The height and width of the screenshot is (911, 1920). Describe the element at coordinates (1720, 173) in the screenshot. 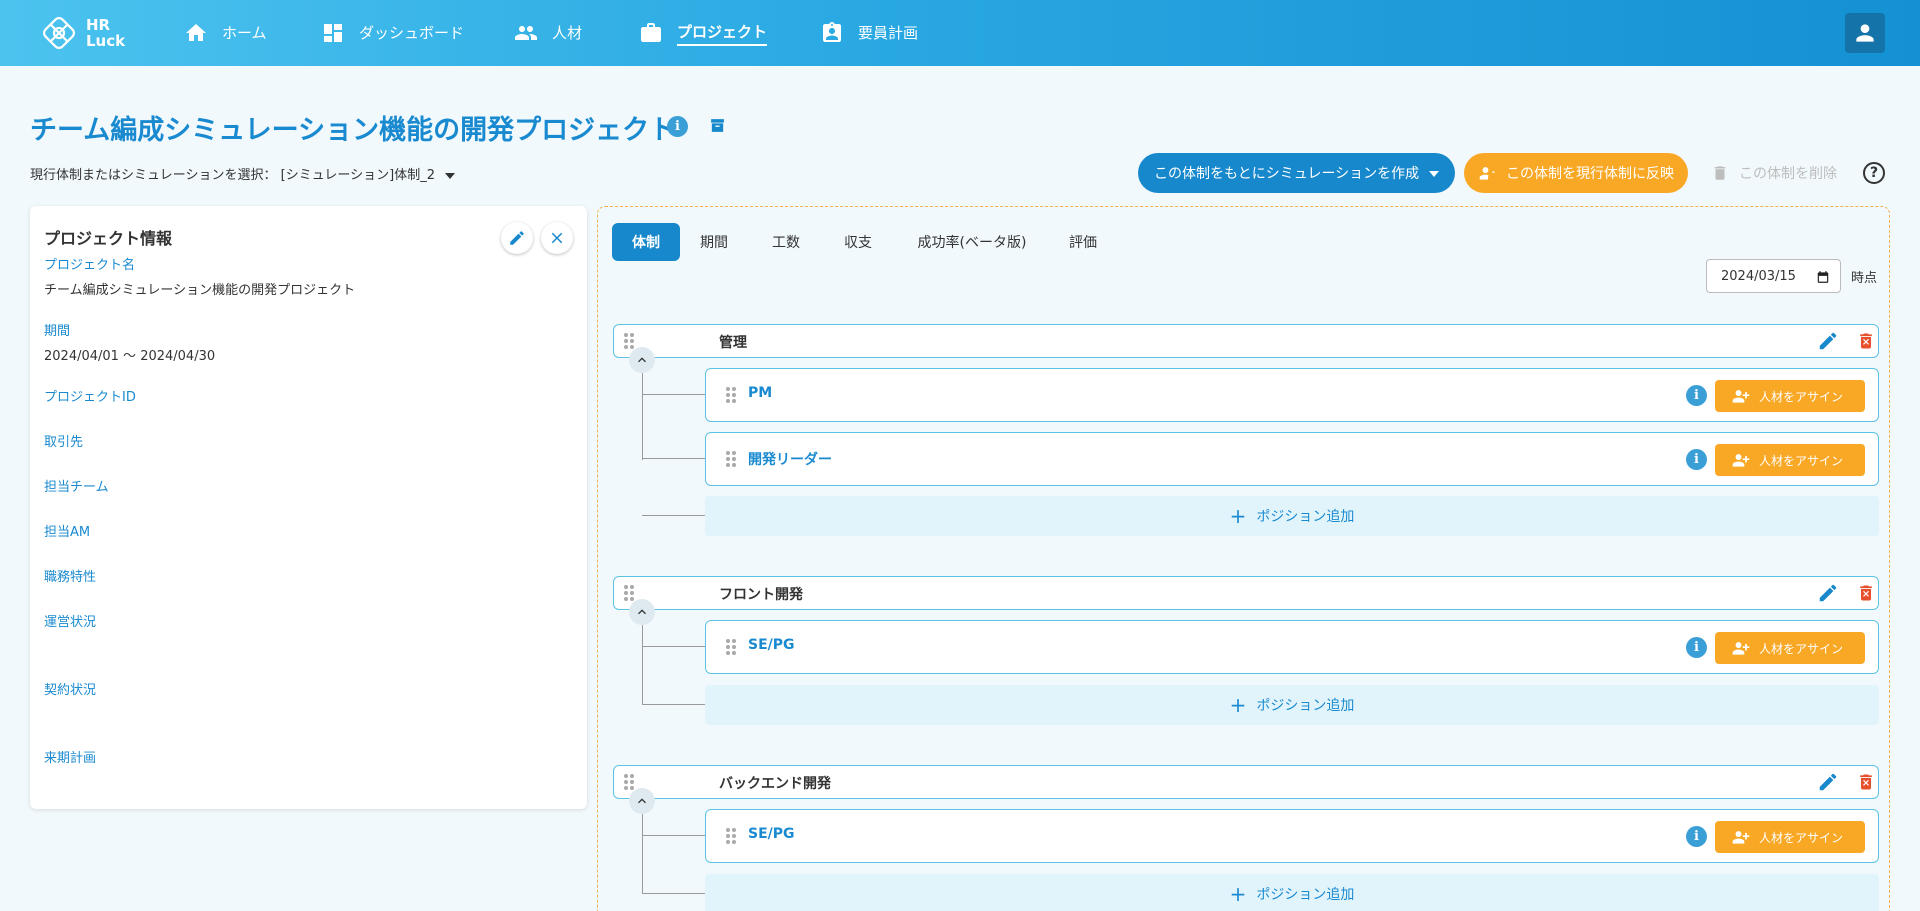

I see `trash-icon` at that location.